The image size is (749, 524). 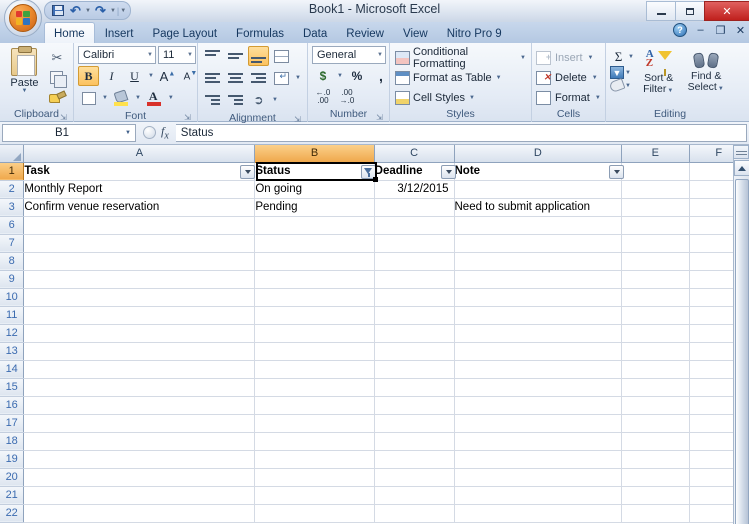 What do you see at coordinates (314, 495) in the screenshot?
I see `cell-b21` at bounding box center [314, 495].